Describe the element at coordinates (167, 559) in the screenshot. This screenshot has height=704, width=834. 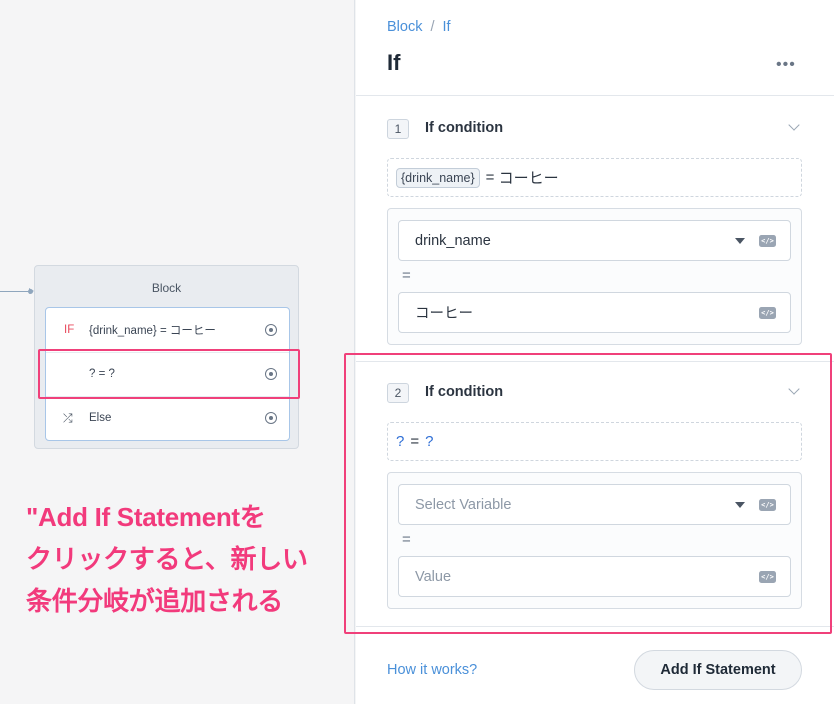
I see `annotation-line: クリックすると、新しい` at that location.